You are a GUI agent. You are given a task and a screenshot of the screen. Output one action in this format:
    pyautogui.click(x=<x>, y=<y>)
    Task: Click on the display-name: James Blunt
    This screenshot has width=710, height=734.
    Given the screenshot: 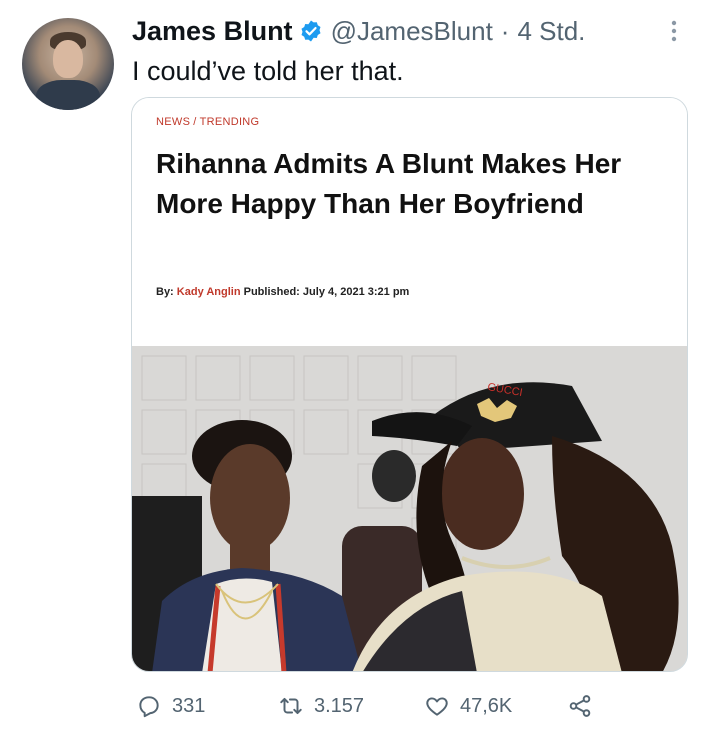 What is the action you would take?
    pyautogui.click(x=212, y=31)
    